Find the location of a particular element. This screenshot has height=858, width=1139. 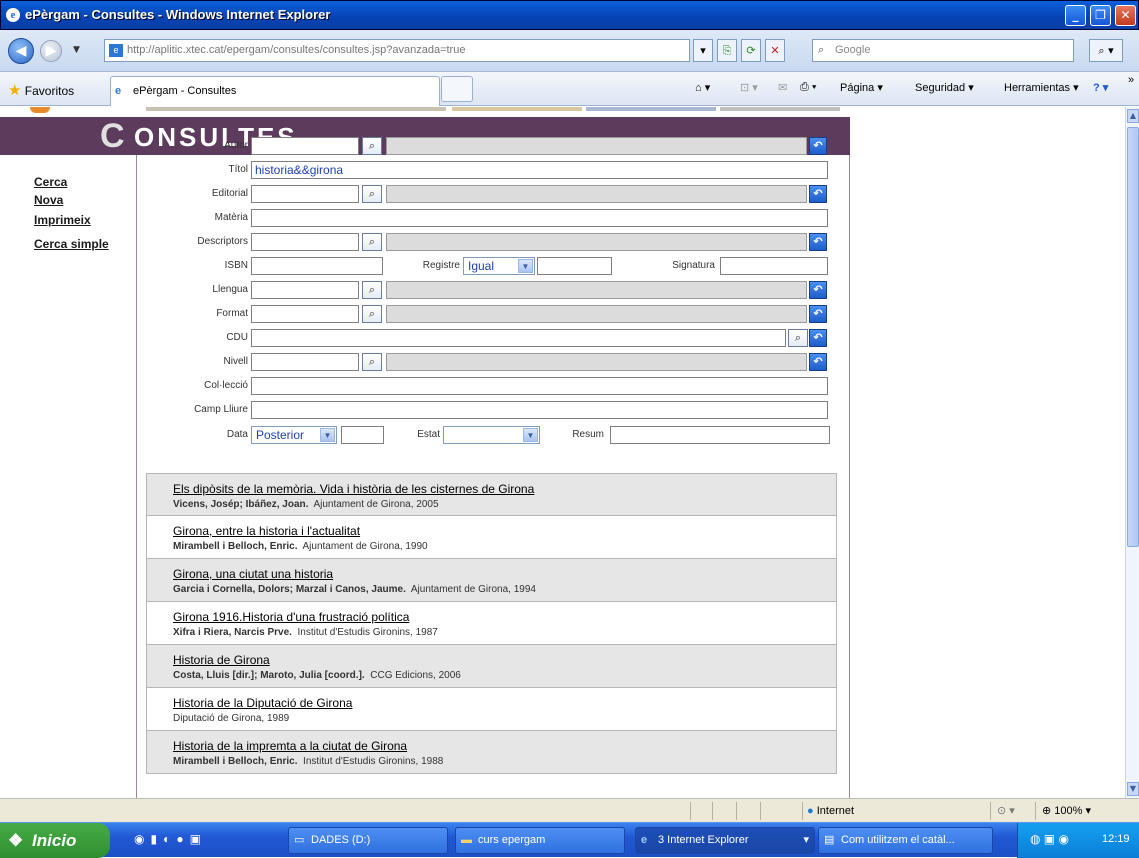

autor-input is located at coordinates (305, 146).